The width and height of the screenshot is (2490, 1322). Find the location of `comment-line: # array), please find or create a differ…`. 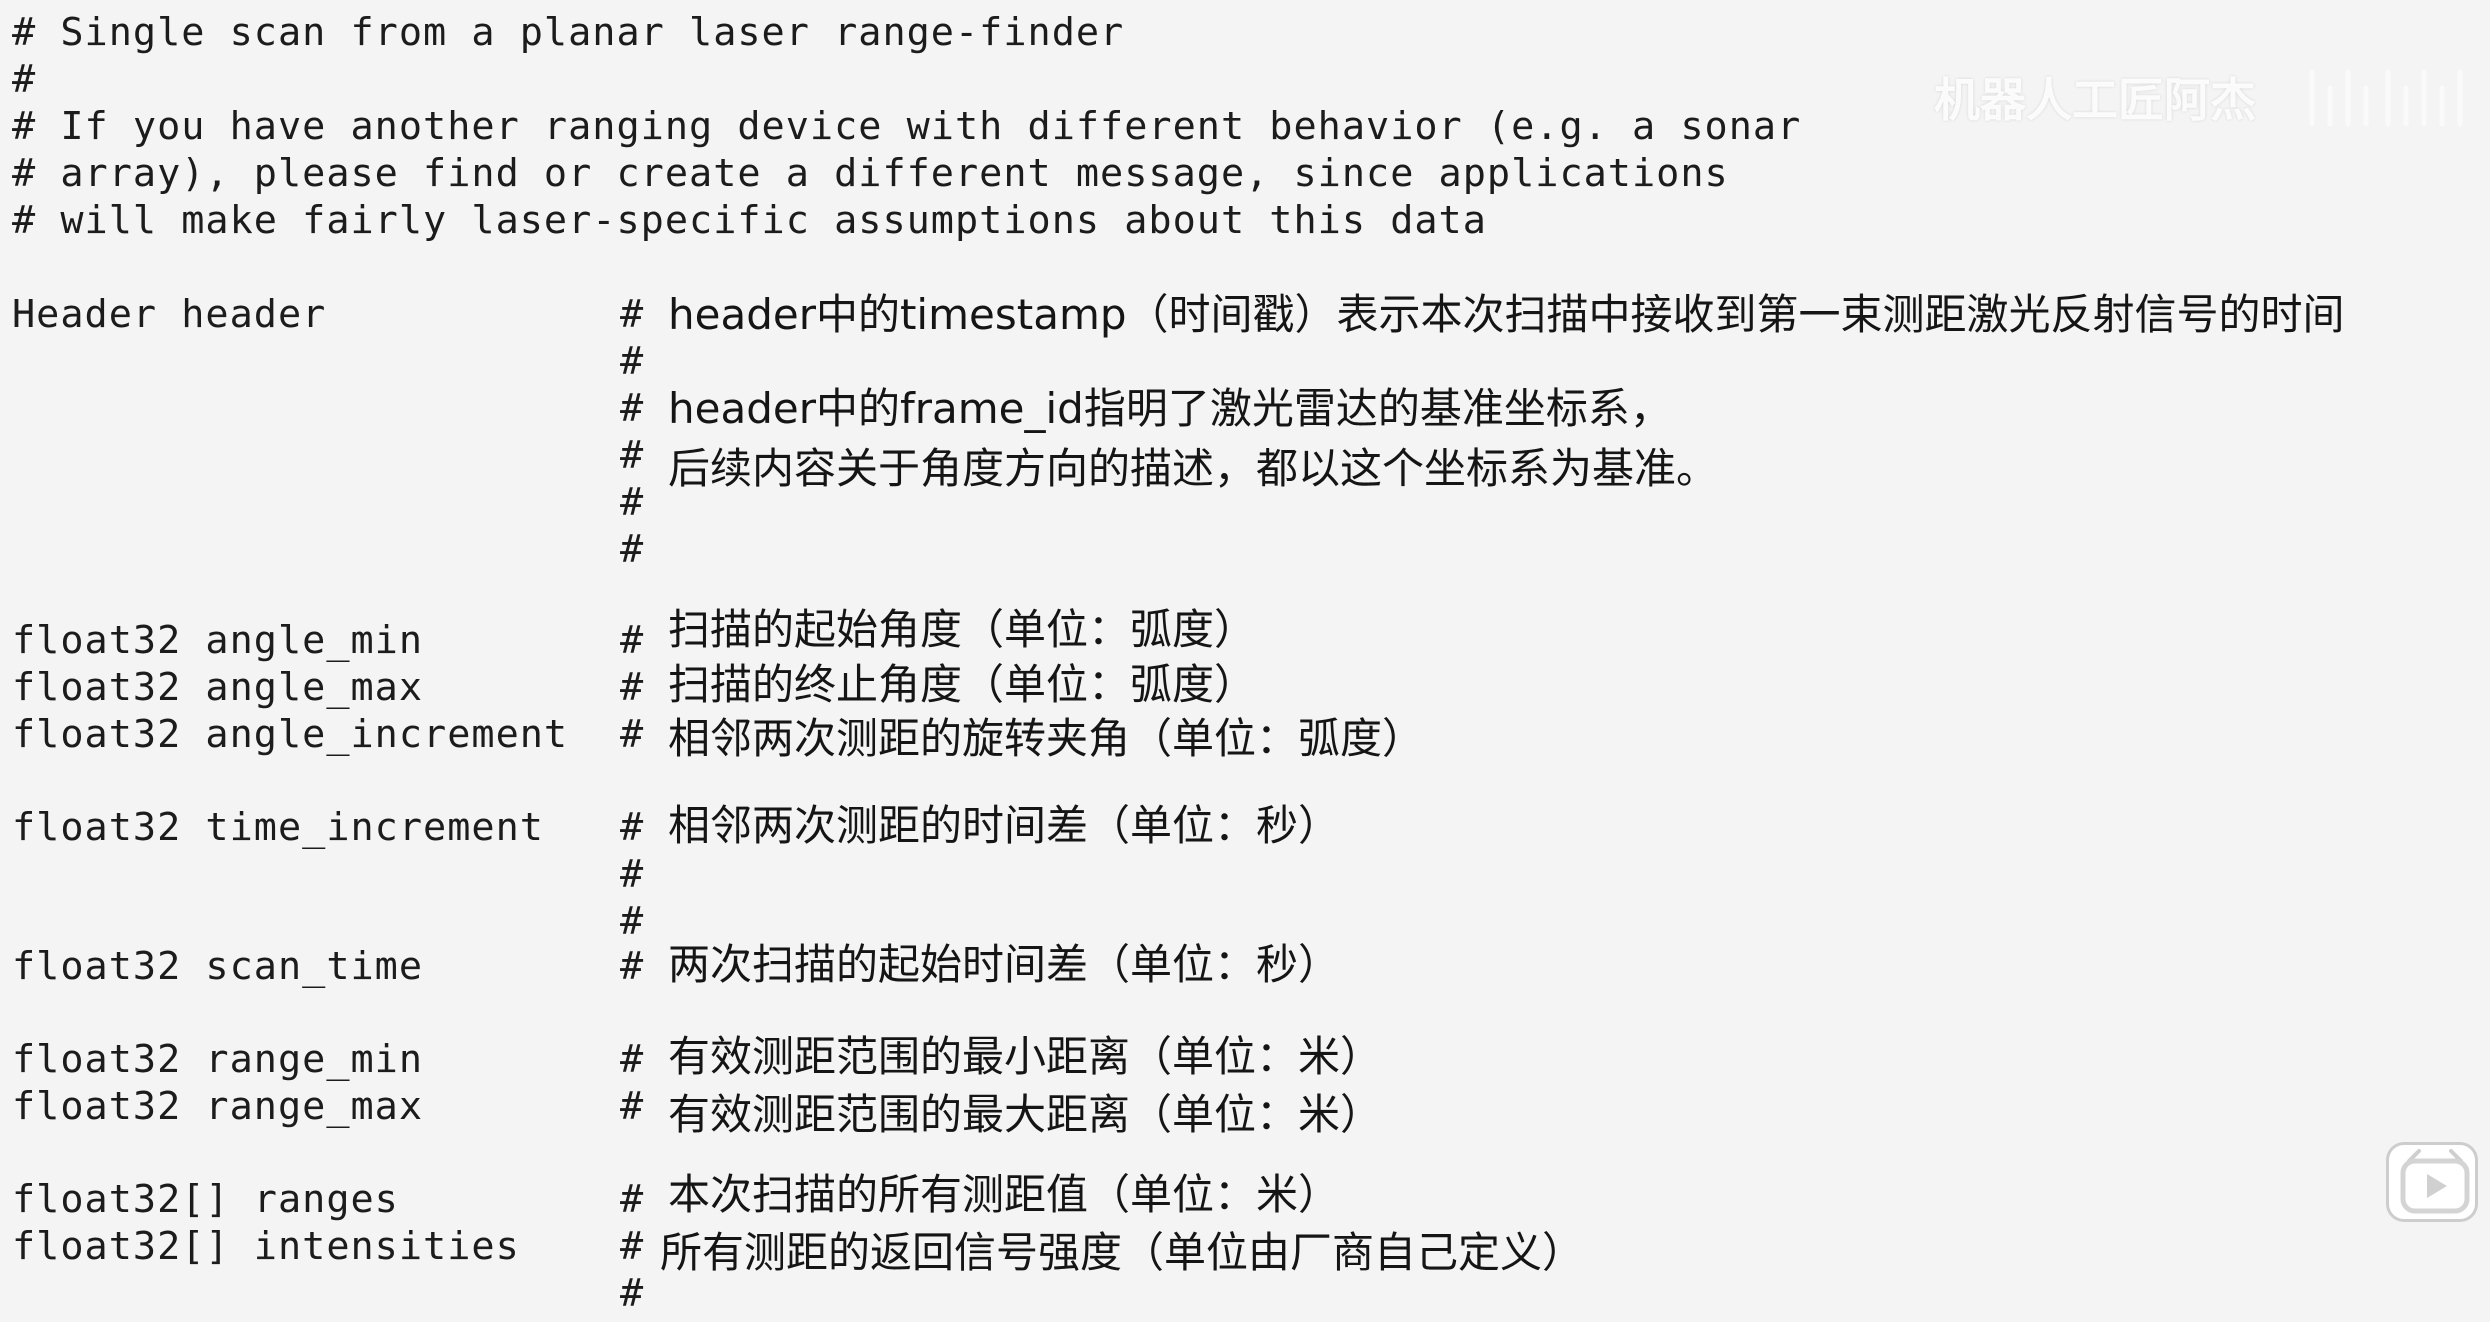

comment-line: # array), please find or create a differ… is located at coordinates (870, 173).